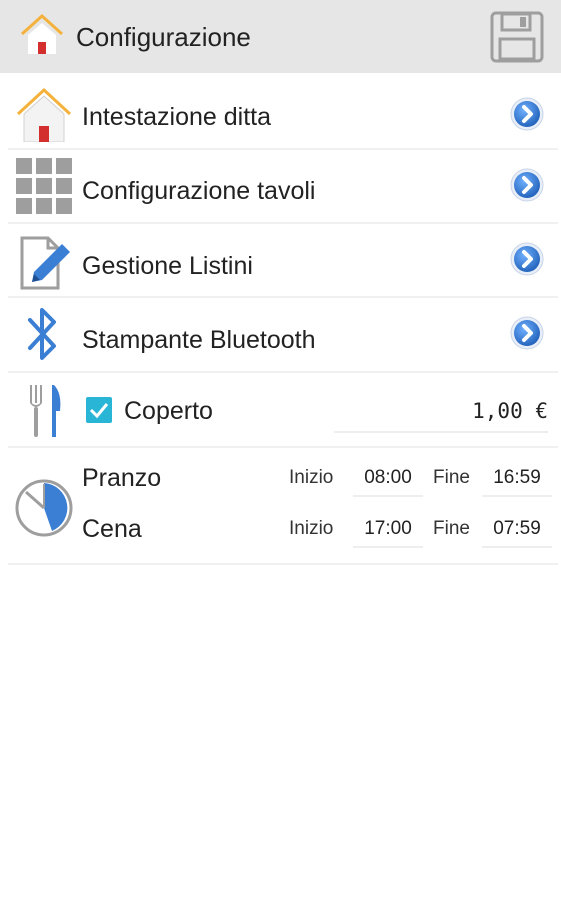 The height and width of the screenshot is (900, 561). What do you see at coordinates (311, 528) in the screenshot?
I see `cena-start-label: Inizio` at bounding box center [311, 528].